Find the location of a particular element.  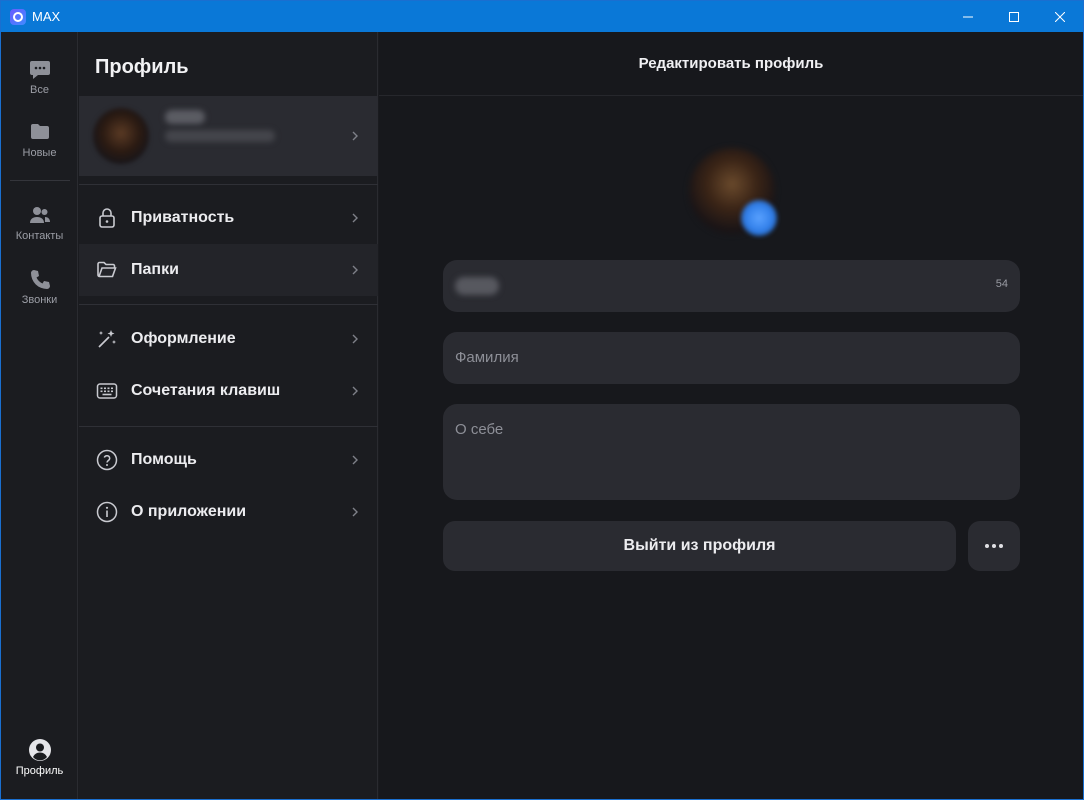

menu-label-help: Помощь is located at coordinates (164, 459).